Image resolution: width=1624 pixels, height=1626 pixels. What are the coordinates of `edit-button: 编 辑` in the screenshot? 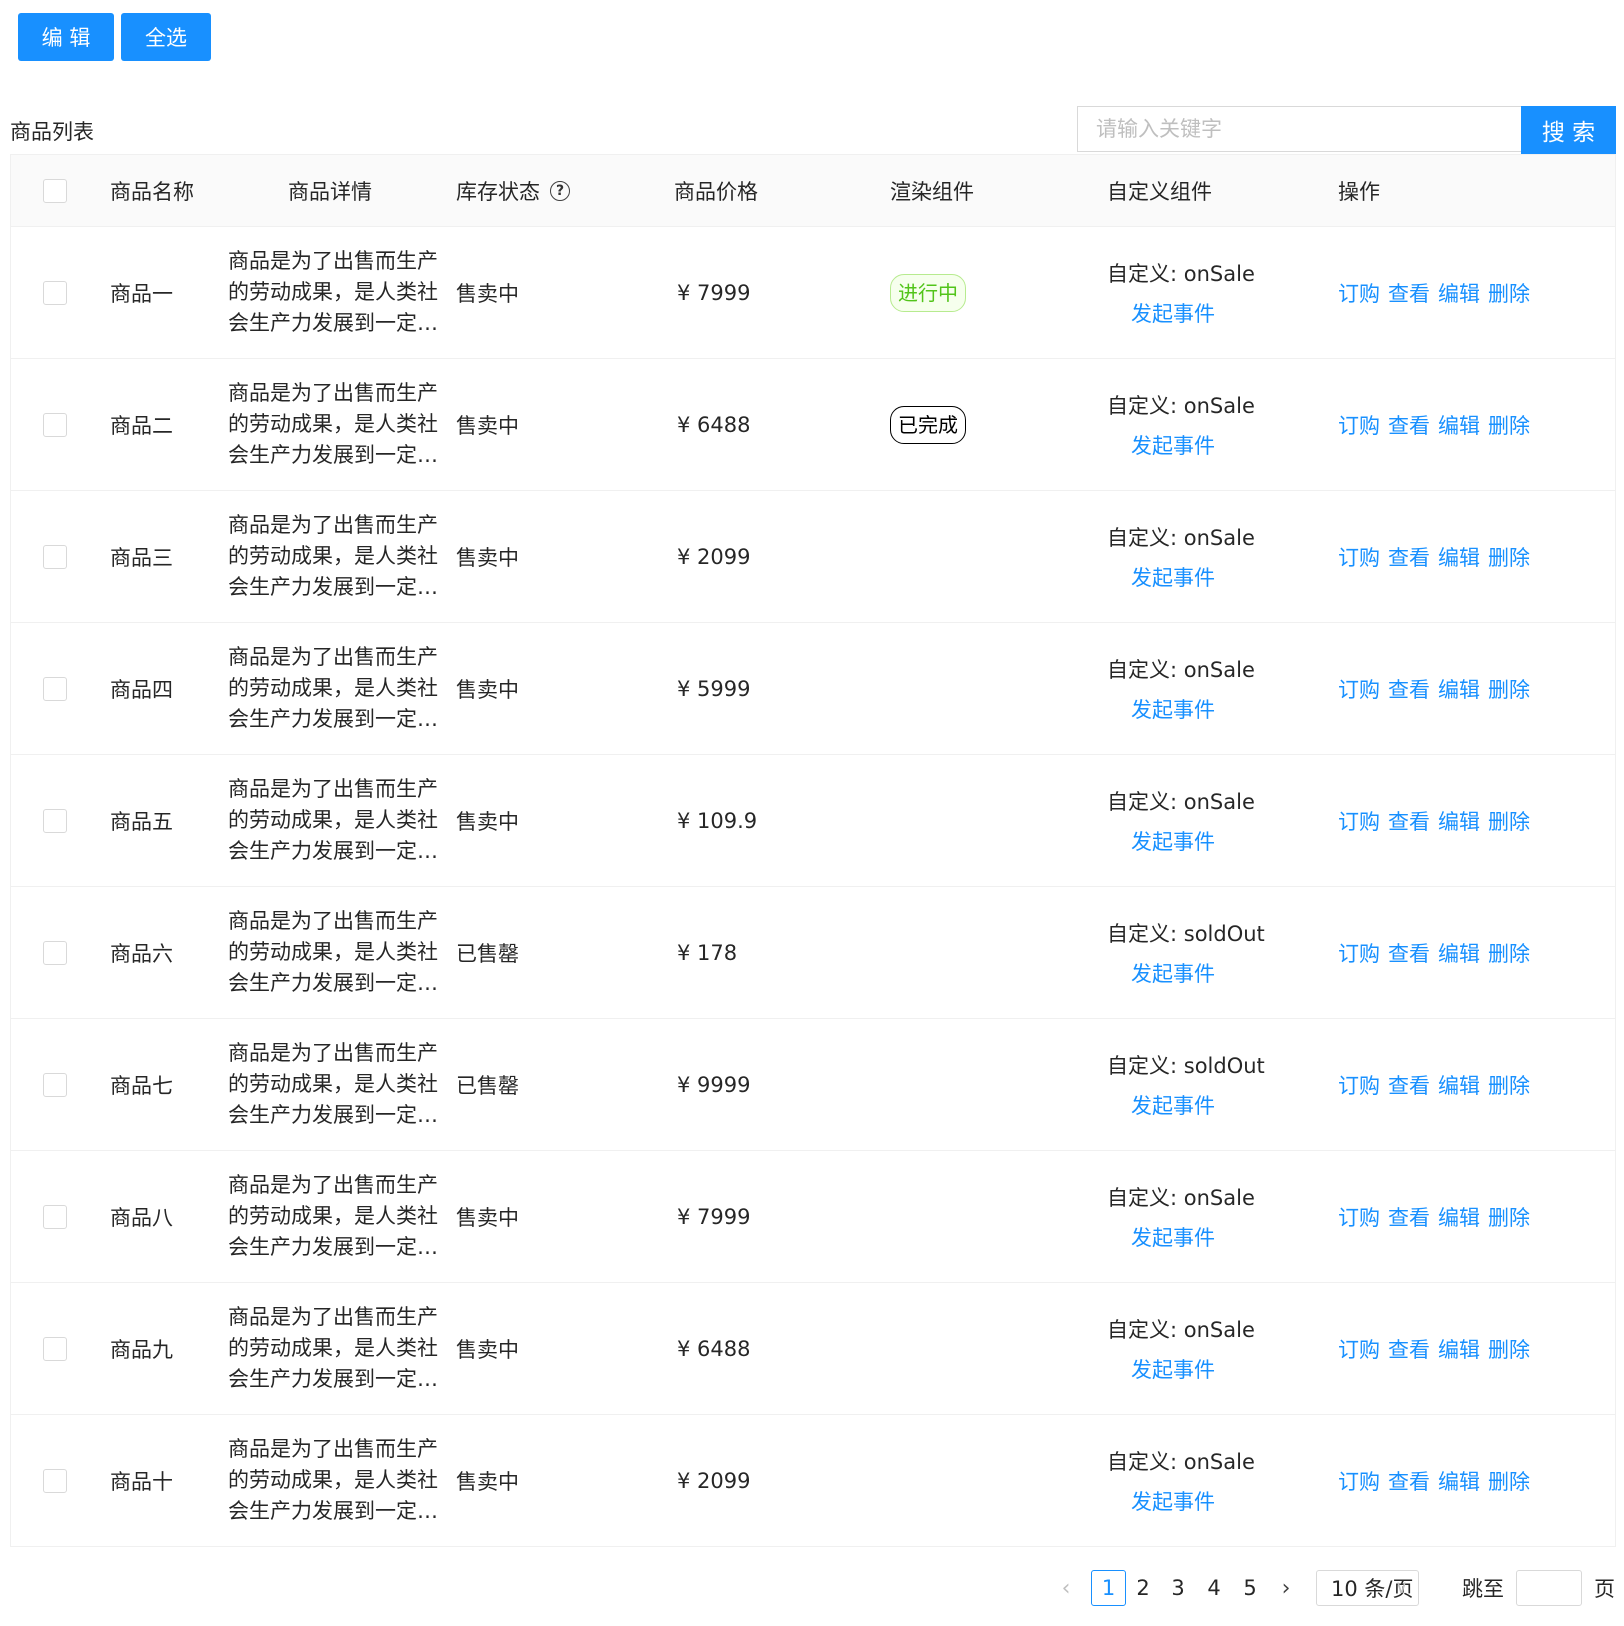 It's located at (66, 37).